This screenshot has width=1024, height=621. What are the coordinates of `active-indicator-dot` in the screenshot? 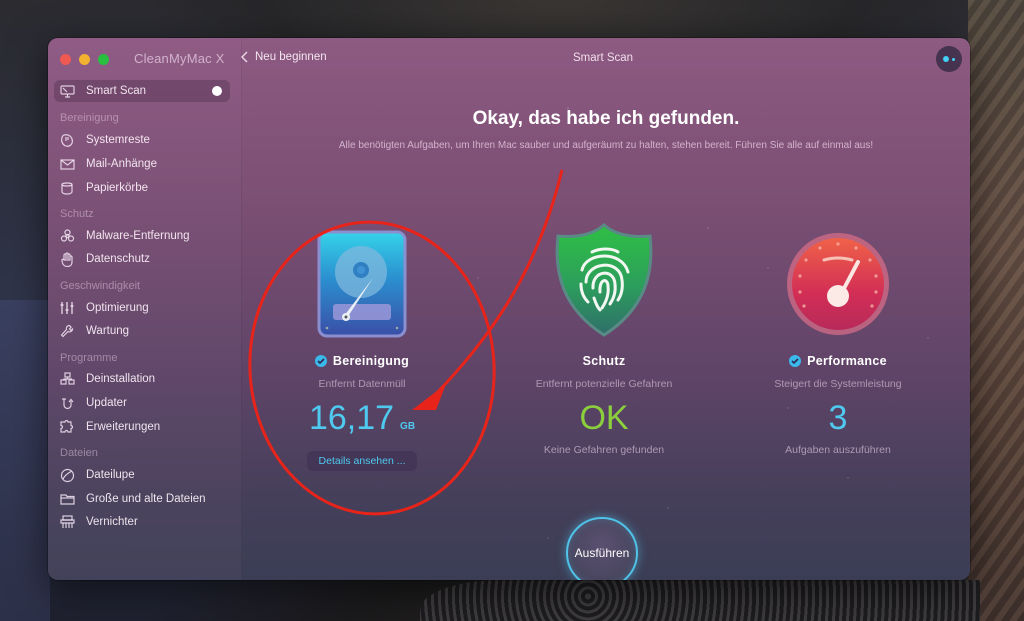 It's located at (217, 91).